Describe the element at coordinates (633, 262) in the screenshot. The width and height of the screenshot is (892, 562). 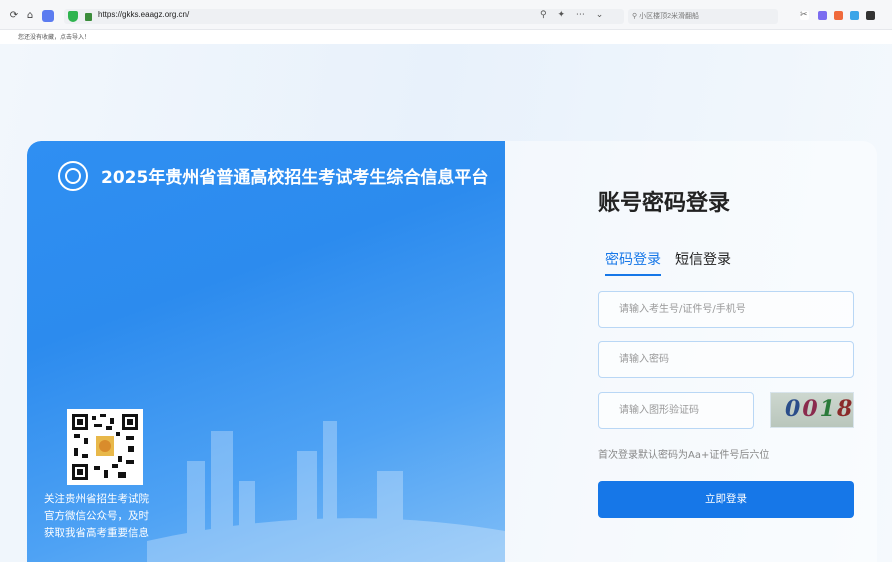
I see `tab-password-login: 密码登录` at that location.